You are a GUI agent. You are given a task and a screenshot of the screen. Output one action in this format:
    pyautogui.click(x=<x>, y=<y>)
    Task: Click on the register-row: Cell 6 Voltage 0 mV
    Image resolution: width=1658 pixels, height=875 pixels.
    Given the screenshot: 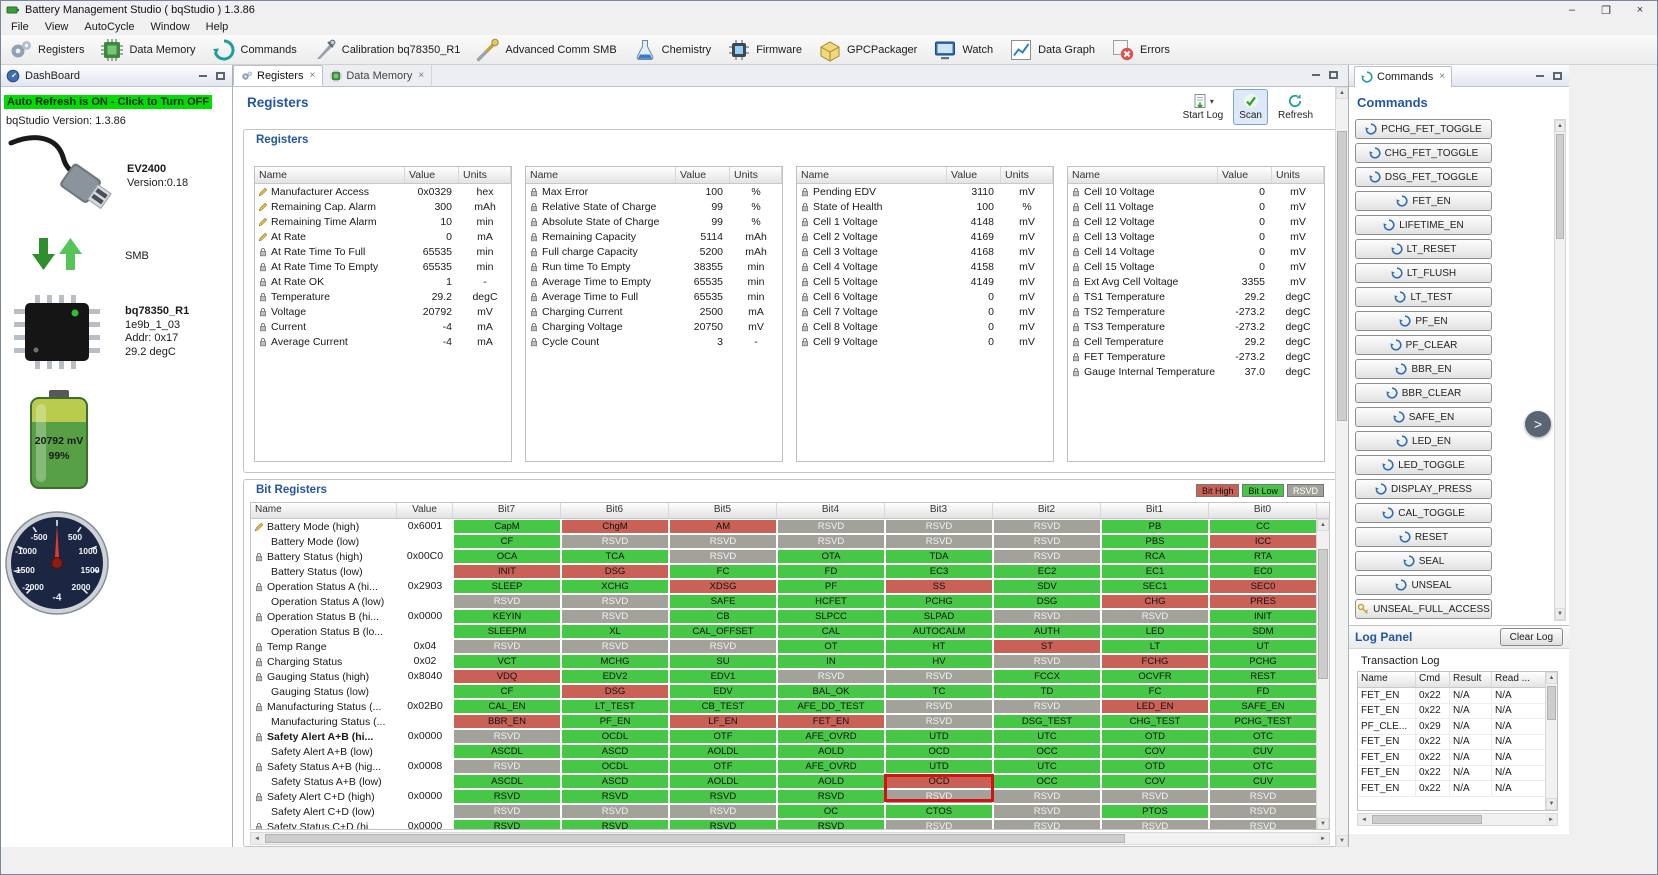 What is the action you would take?
    pyautogui.click(x=925, y=296)
    